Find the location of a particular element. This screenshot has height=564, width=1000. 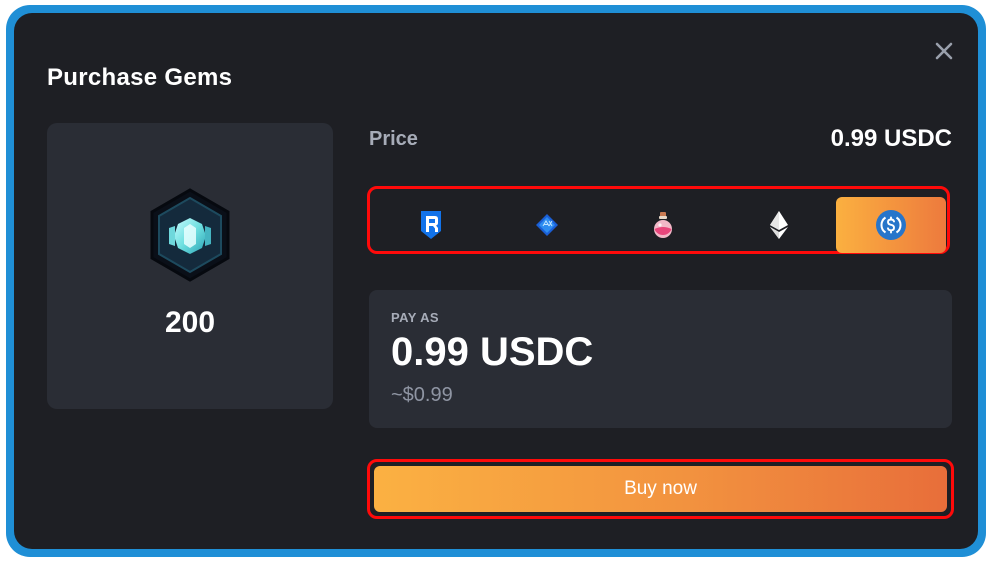

buy-button-highlight: Buy now is located at coordinates (660, 489).